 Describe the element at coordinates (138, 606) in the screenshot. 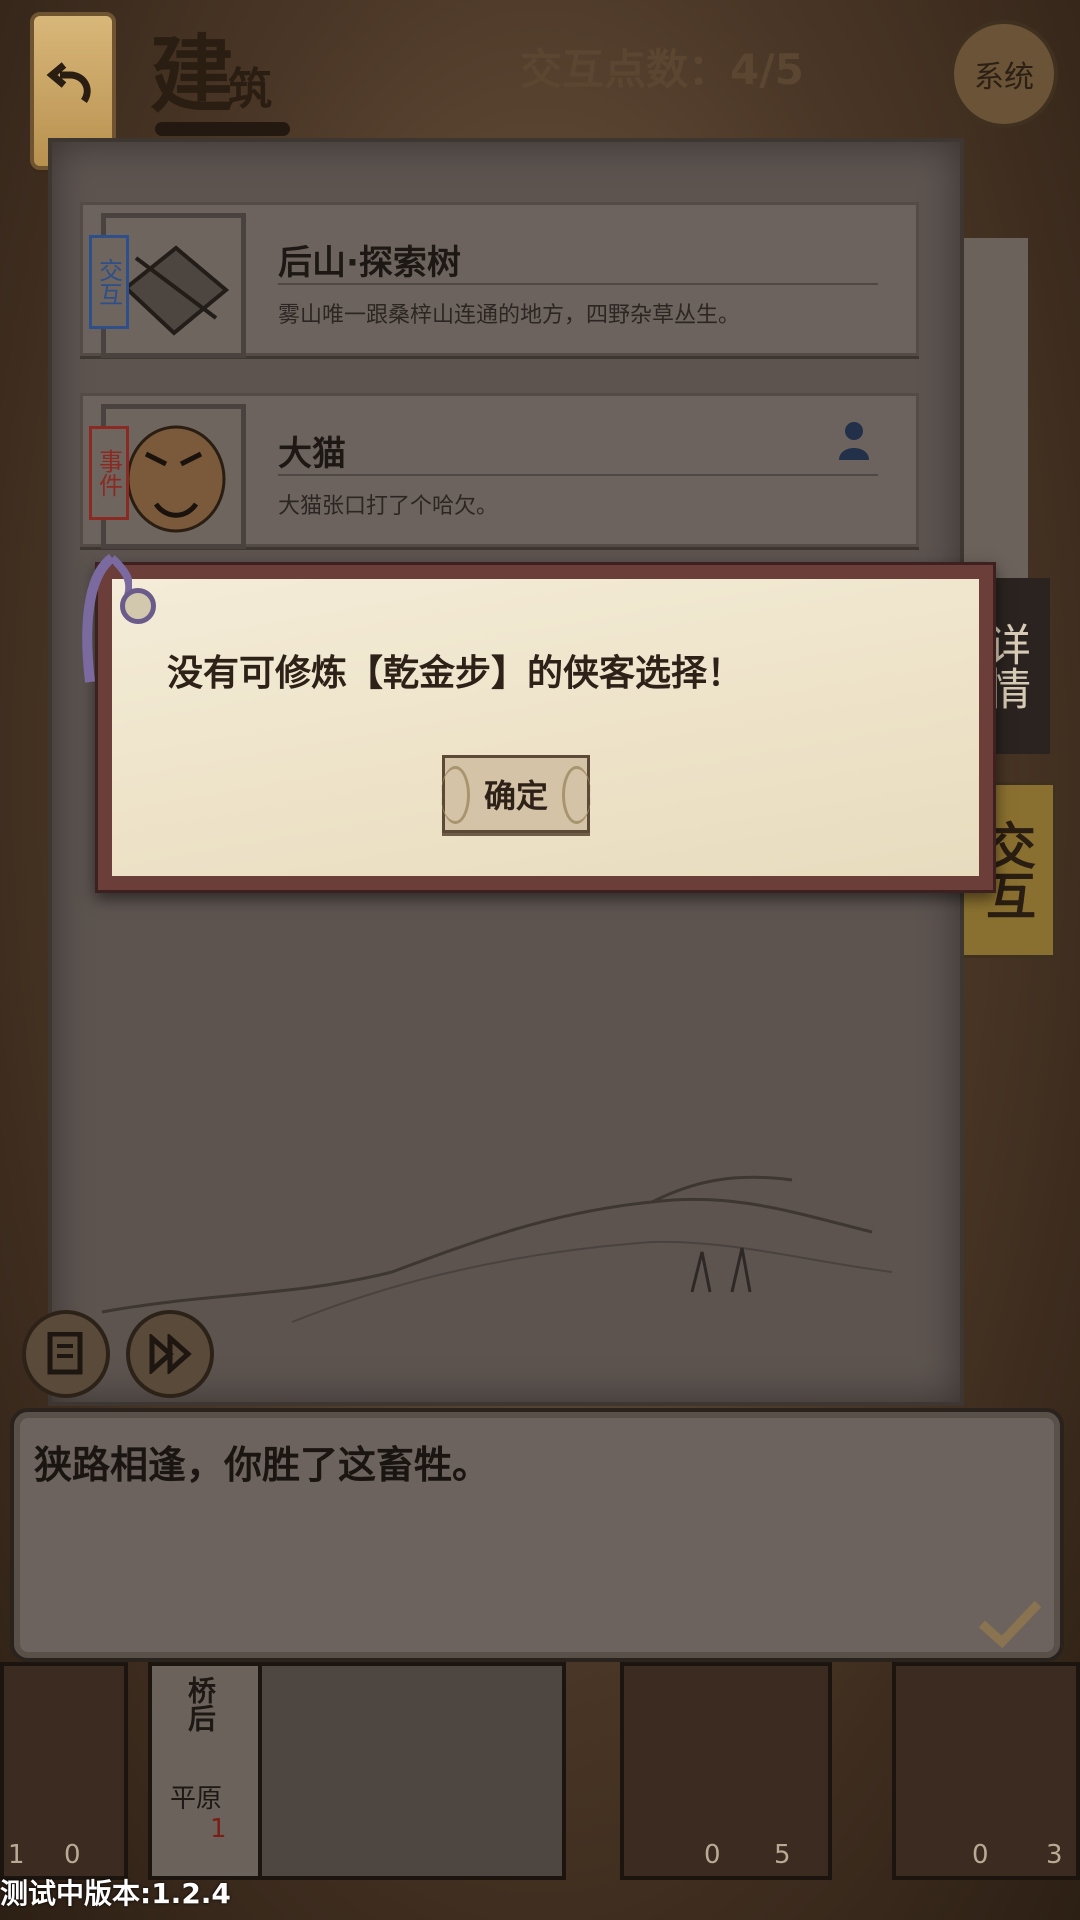

I see `pin-icon` at that location.